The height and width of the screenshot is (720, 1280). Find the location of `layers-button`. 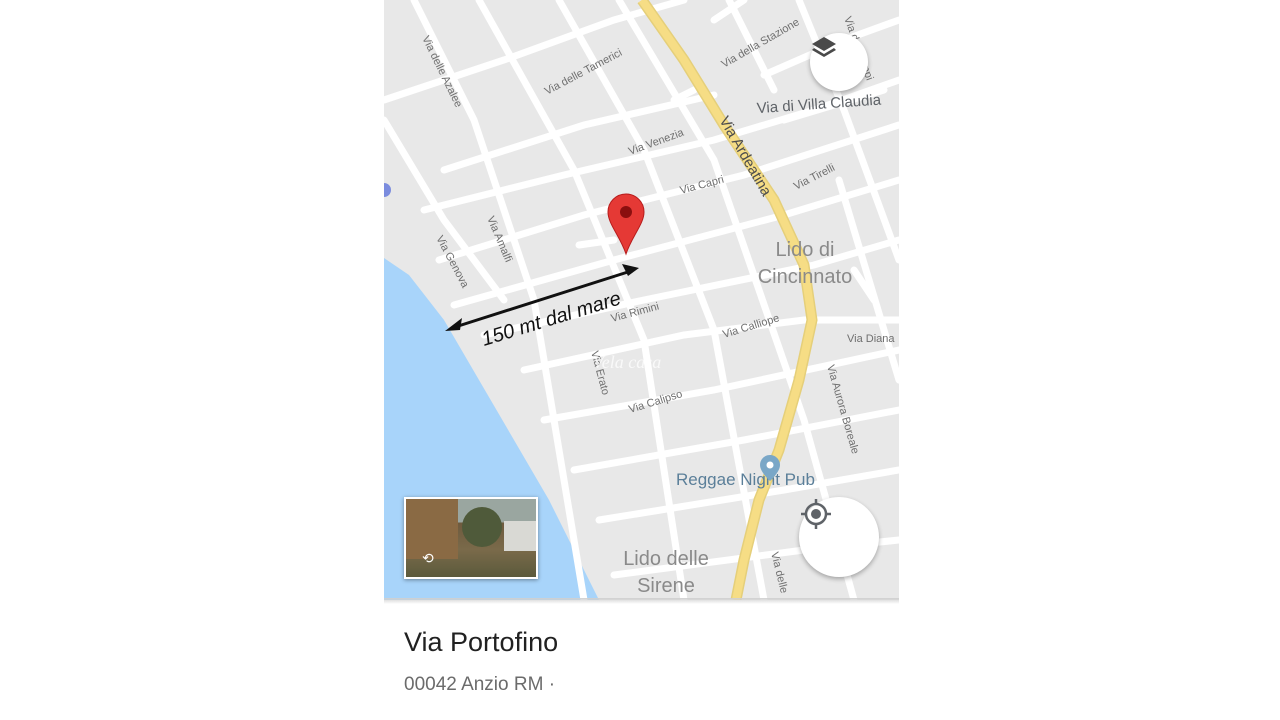

layers-button is located at coordinates (839, 62).